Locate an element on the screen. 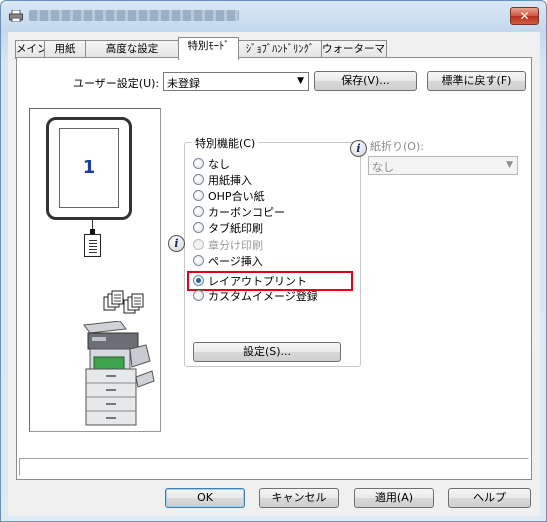  printer-icon is located at coordinates (16, 16).